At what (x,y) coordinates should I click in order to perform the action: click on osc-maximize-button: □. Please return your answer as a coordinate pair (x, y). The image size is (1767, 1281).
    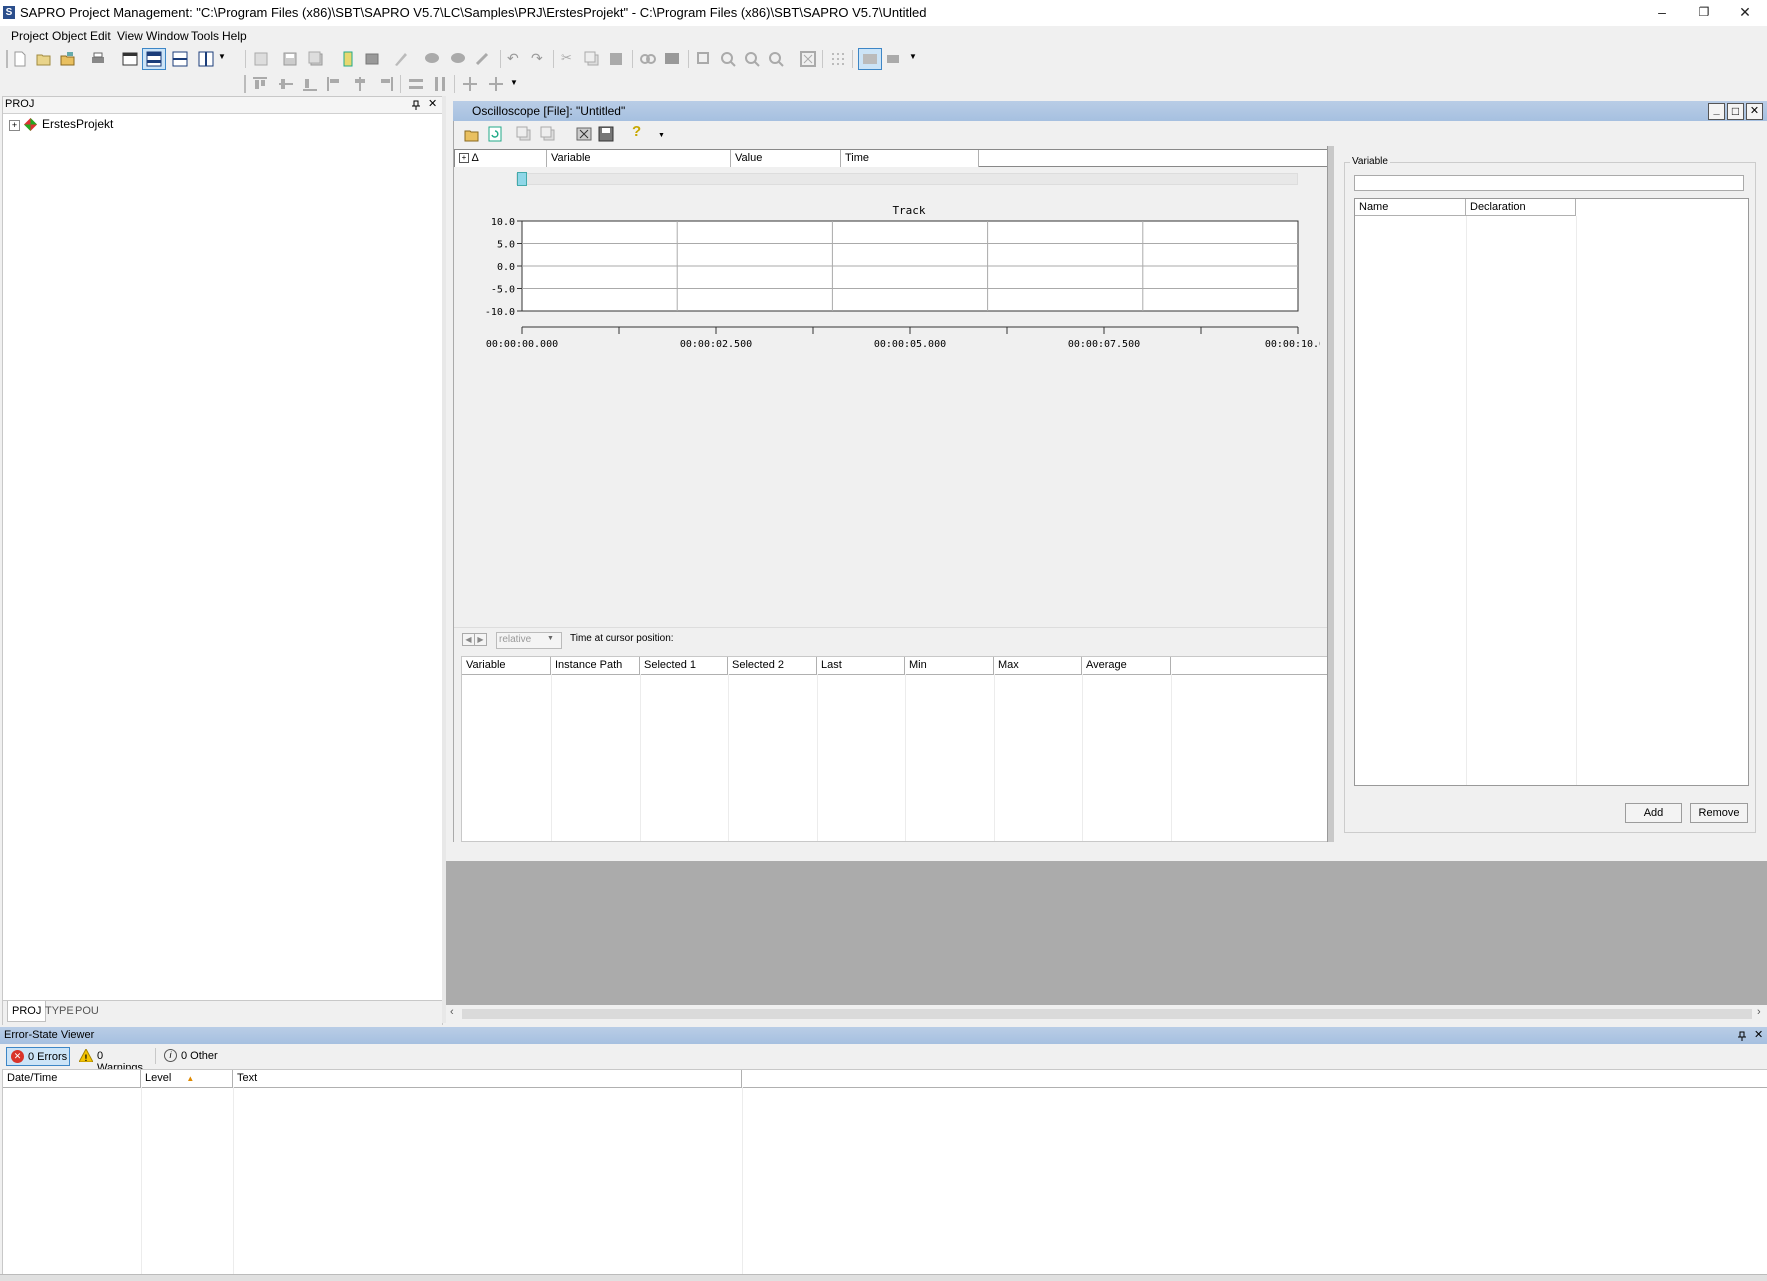
    Looking at the image, I should click on (1735, 111).